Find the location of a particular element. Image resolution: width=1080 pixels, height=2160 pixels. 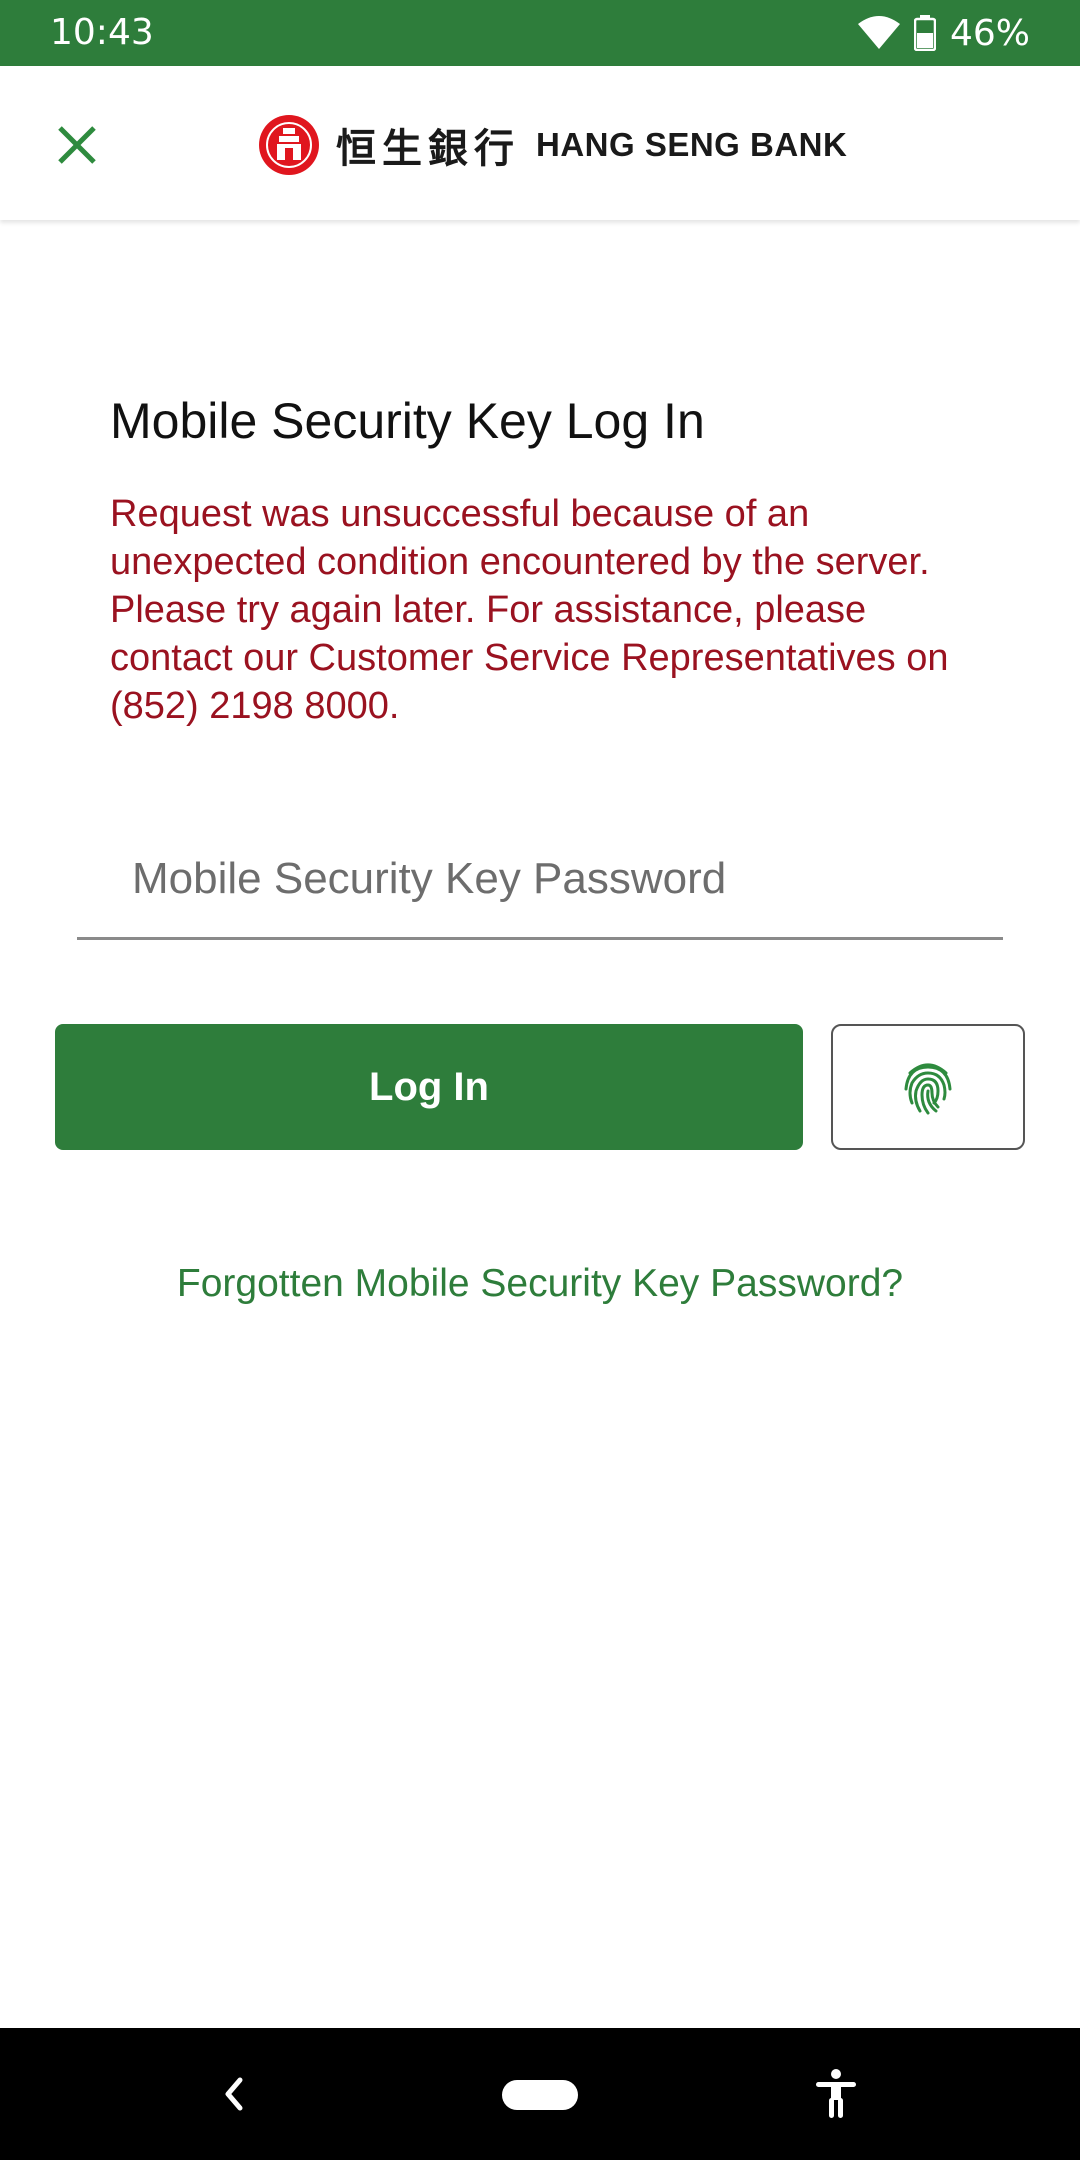

brand-english-name: HANG SENG BANK is located at coordinates (692, 144).